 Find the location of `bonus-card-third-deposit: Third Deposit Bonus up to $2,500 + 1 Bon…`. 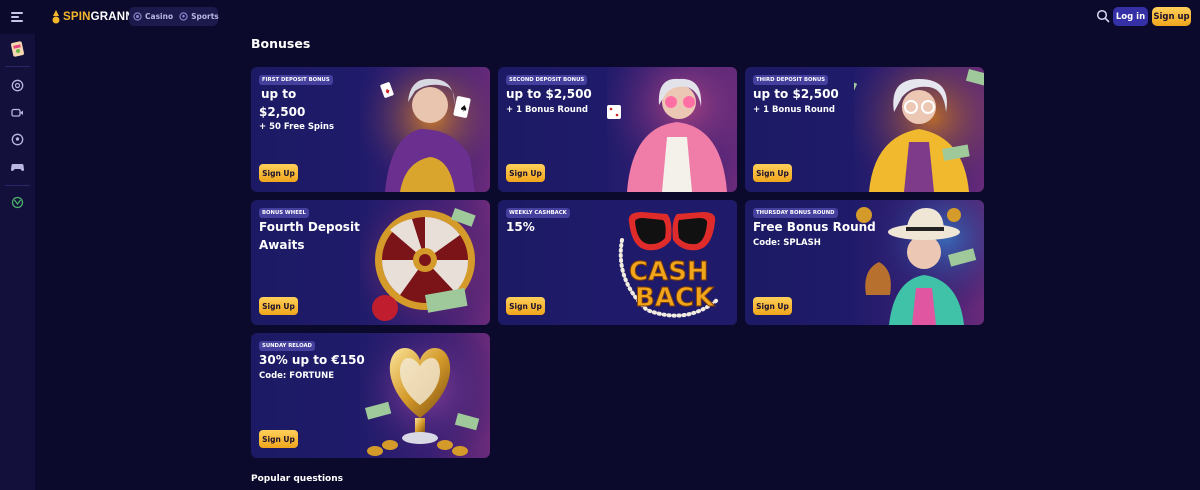

bonus-card-third-deposit: Third Deposit Bonus up to $2,500 + 1 Bon… is located at coordinates (864, 129).